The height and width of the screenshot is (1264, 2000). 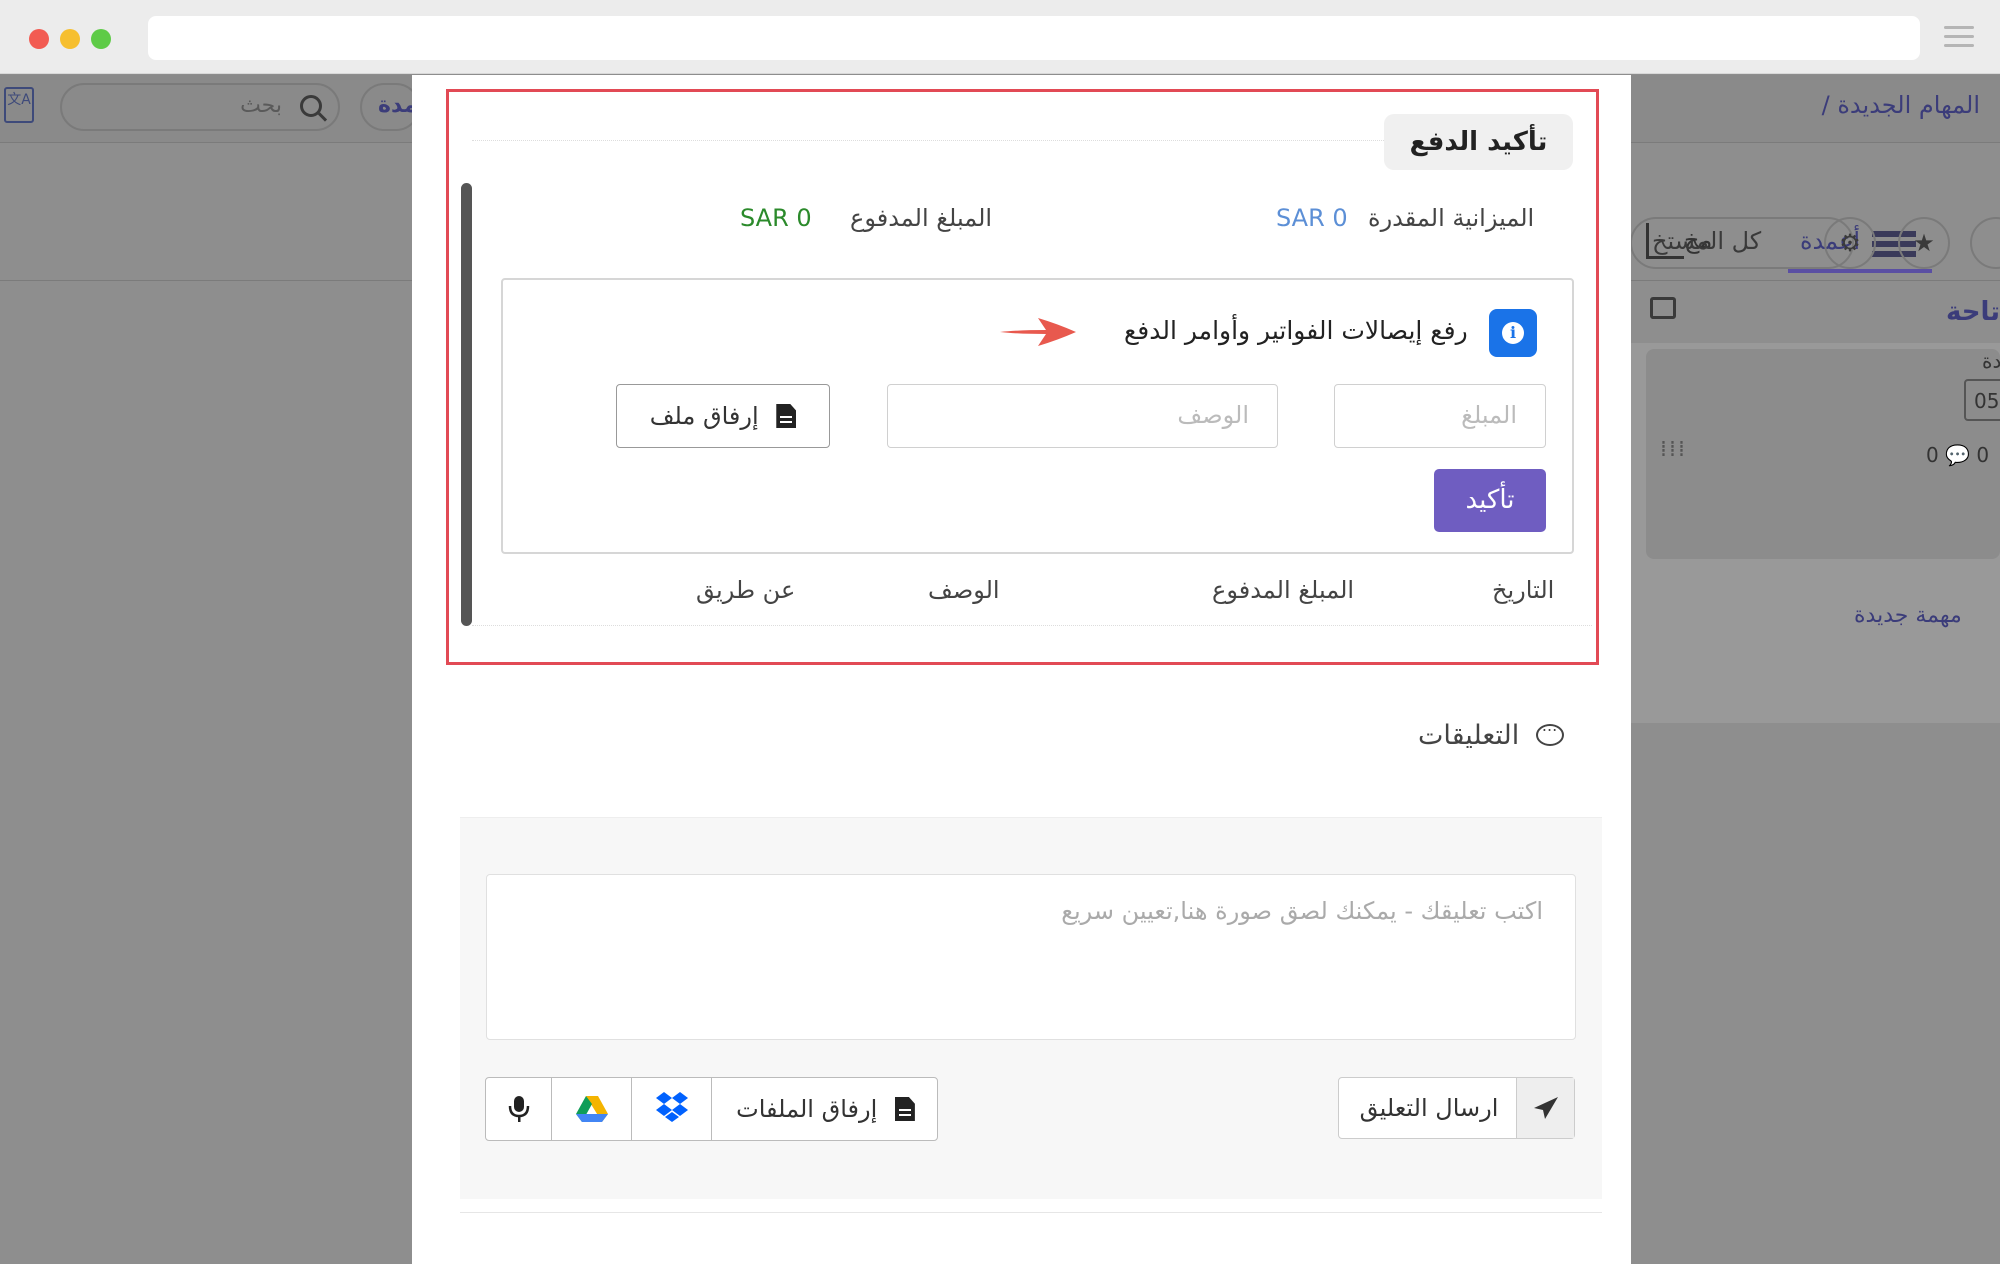 What do you see at coordinates (19, 105) in the screenshot?
I see `translate-icon: 文A` at bounding box center [19, 105].